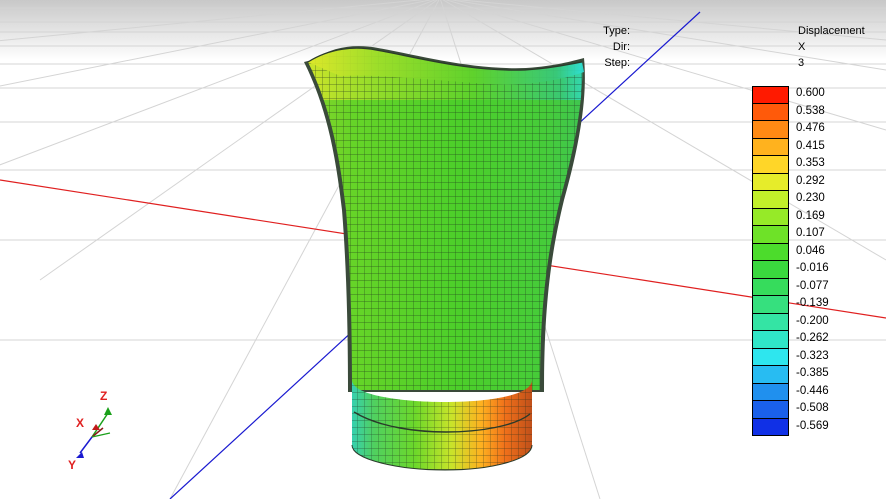  Describe the element at coordinates (812, 373) in the screenshot. I see `legend-value-label: -0.385` at that location.